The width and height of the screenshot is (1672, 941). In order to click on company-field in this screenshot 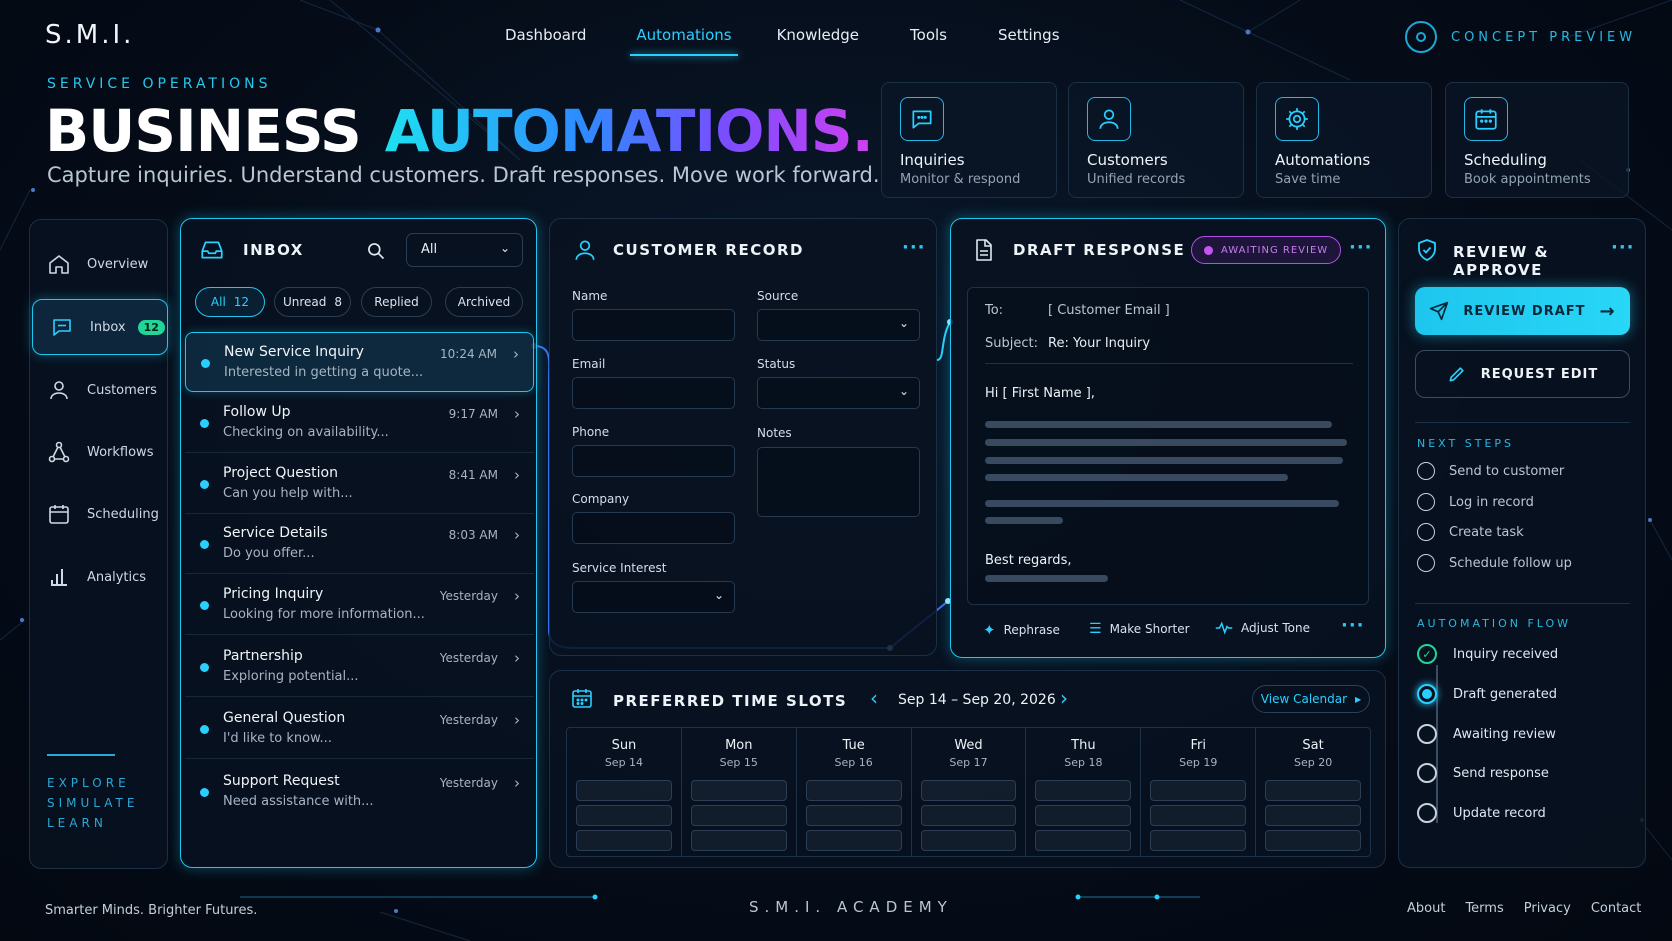, I will do `click(653, 528)`.